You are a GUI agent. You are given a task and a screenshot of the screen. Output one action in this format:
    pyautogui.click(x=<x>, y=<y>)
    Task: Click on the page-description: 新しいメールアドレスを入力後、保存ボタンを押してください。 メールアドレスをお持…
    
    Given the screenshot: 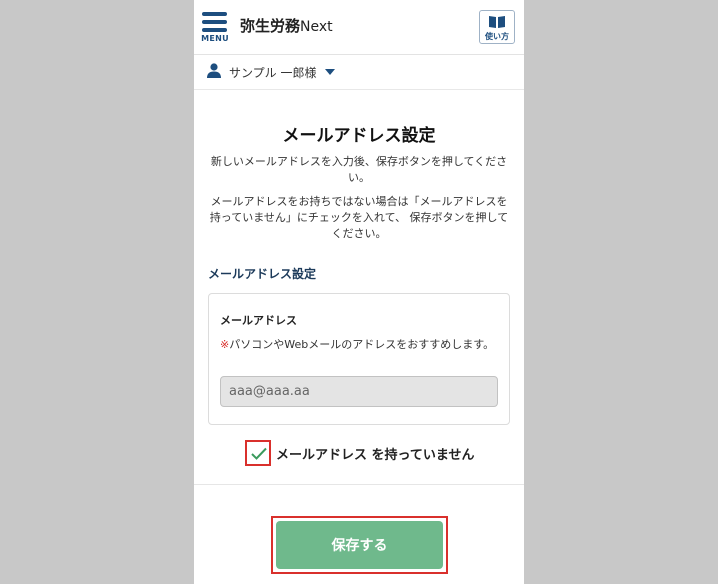 What is the action you would take?
    pyautogui.click(x=359, y=198)
    